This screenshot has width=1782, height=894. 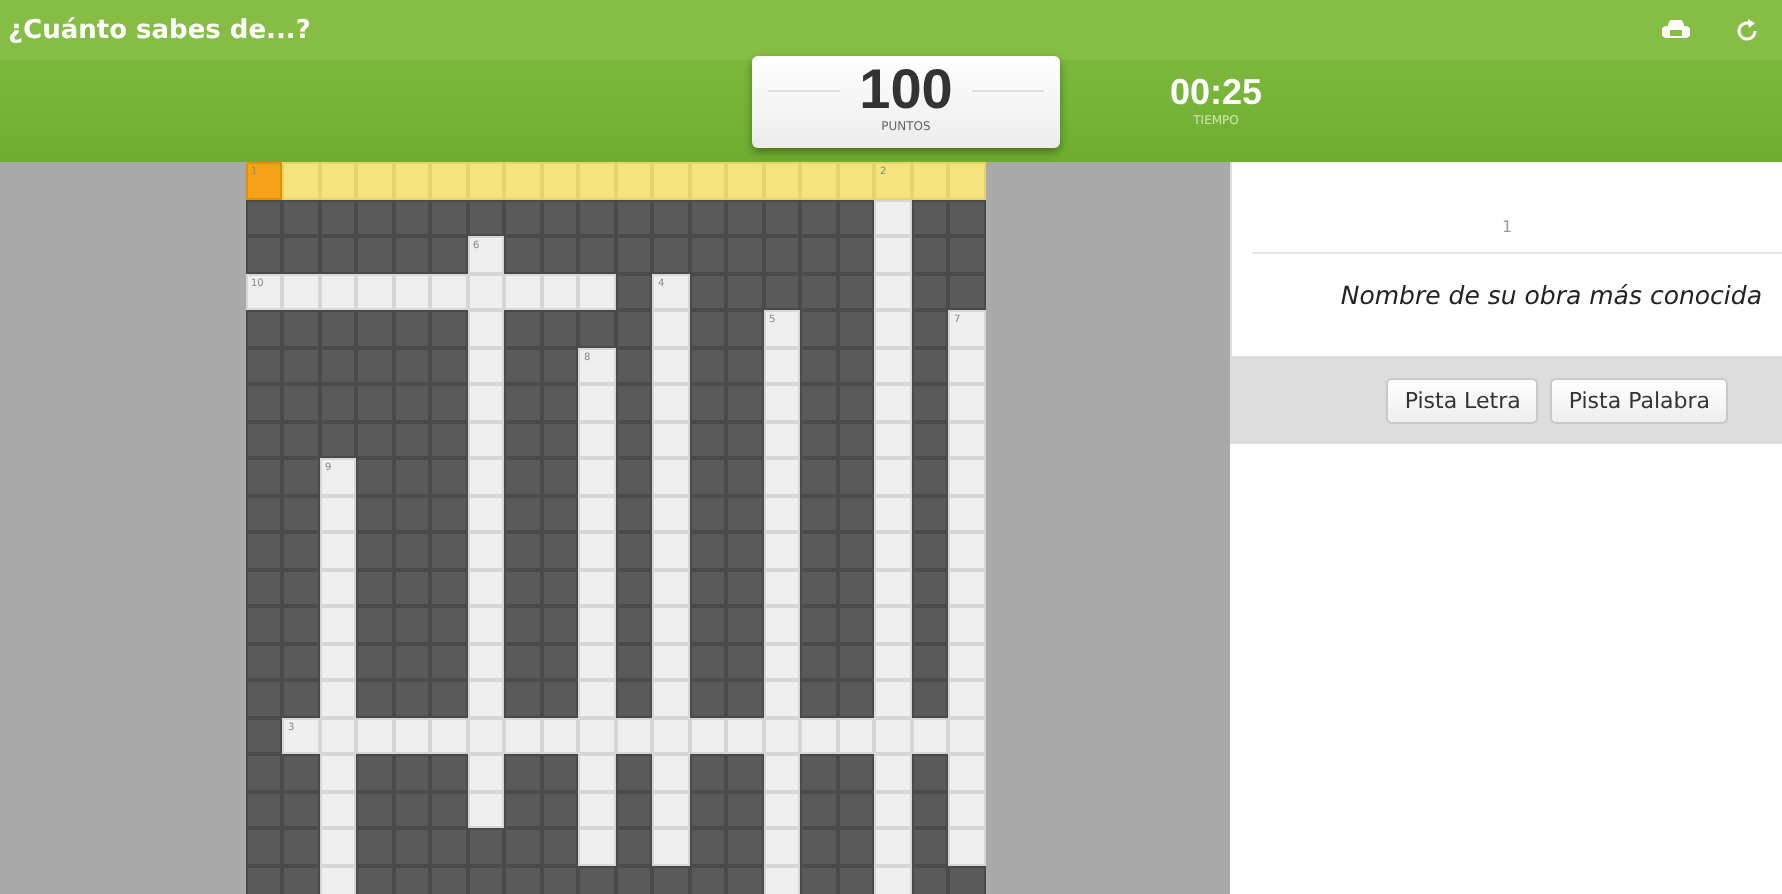 I want to click on cloud-icon, so click(x=1676, y=30).